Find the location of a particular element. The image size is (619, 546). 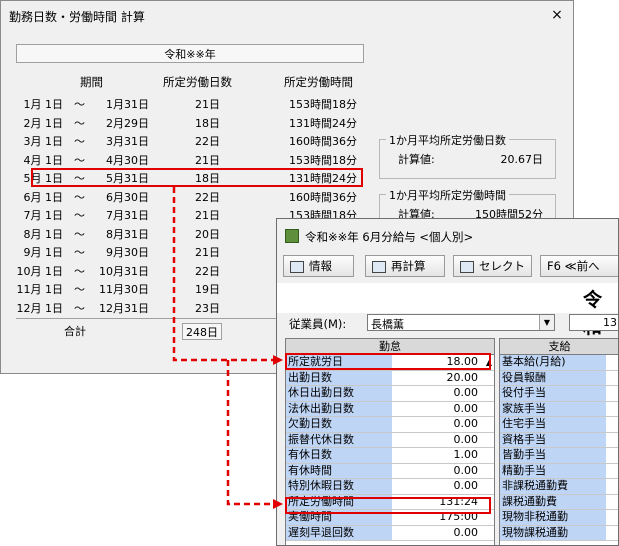

arrow-to-days is located at coordinates (223, 274).